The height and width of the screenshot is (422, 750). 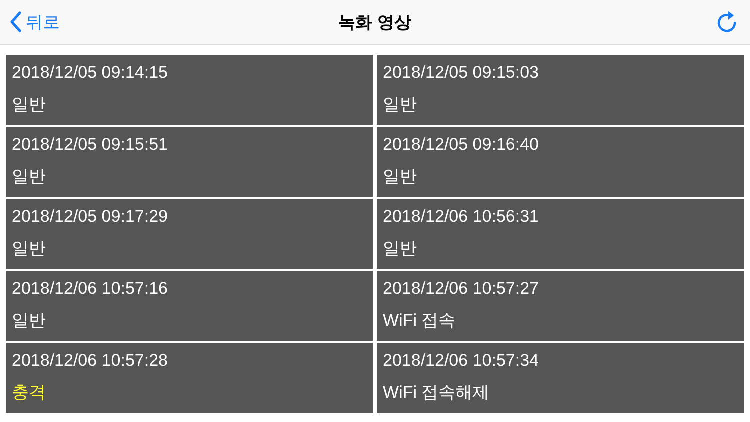 What do you see at coordinates (90, 289) in the screenshot?
I see `clip-timestamp: 2018/12/06 10:57:16` at bounding box center [90, 289].